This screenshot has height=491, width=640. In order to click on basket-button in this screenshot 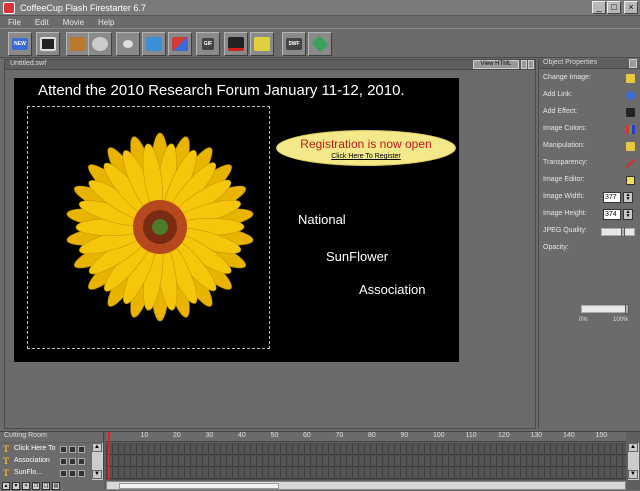, I will do `click(262, 44)`.